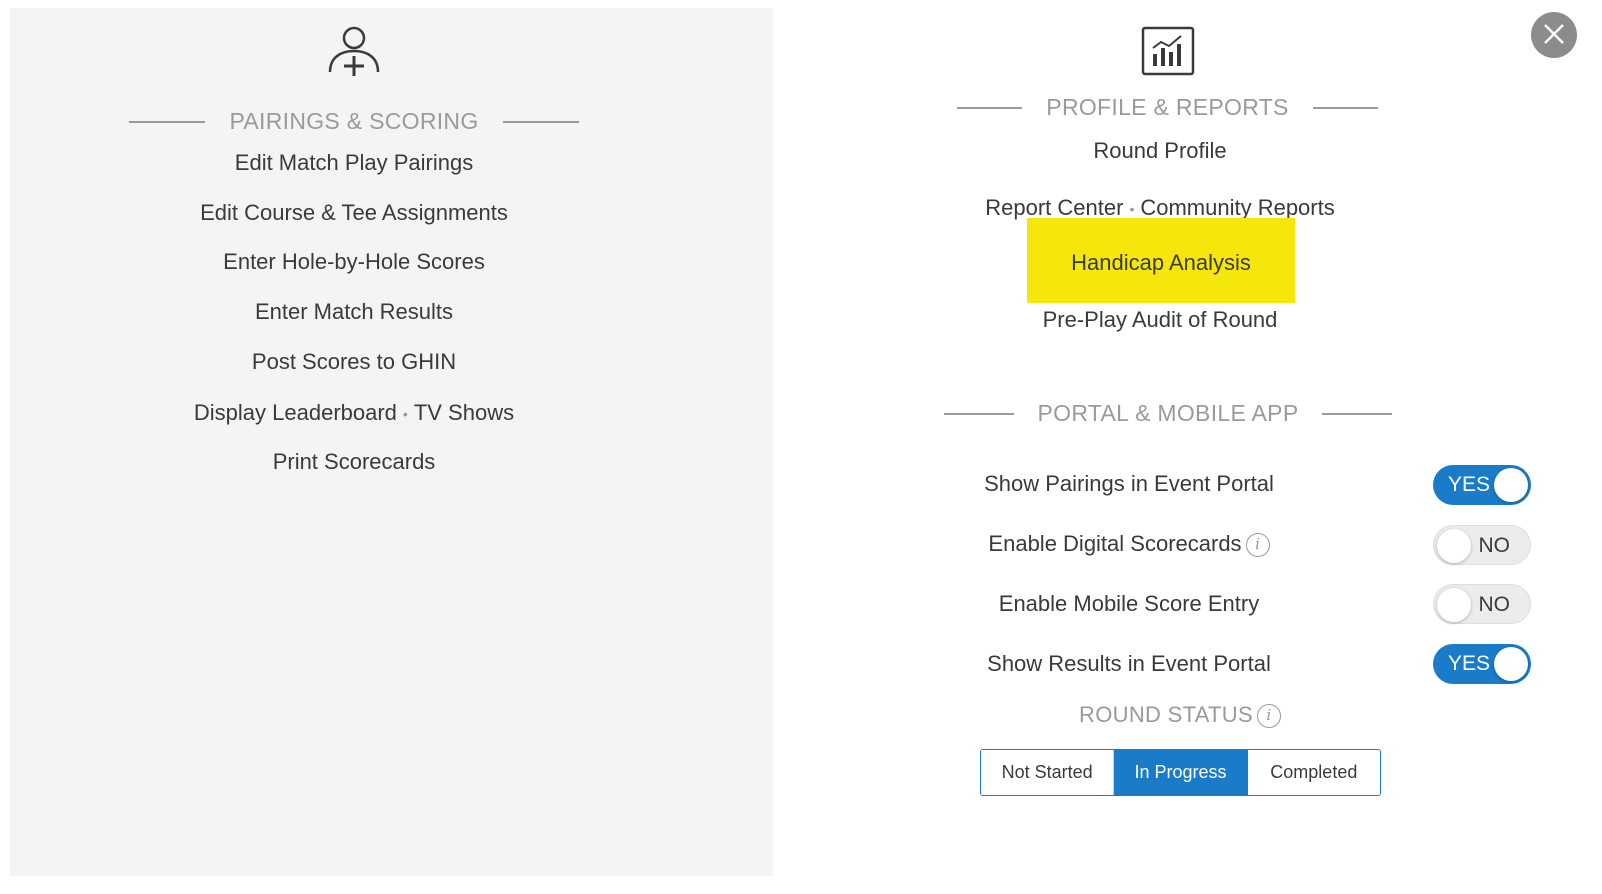  What do you see at coordinates (1129, 603) in the screenshot?
I see `enable-mobile-score-entry-label: Enable Mobile Score Entry` at bounding box center [1129, 603].